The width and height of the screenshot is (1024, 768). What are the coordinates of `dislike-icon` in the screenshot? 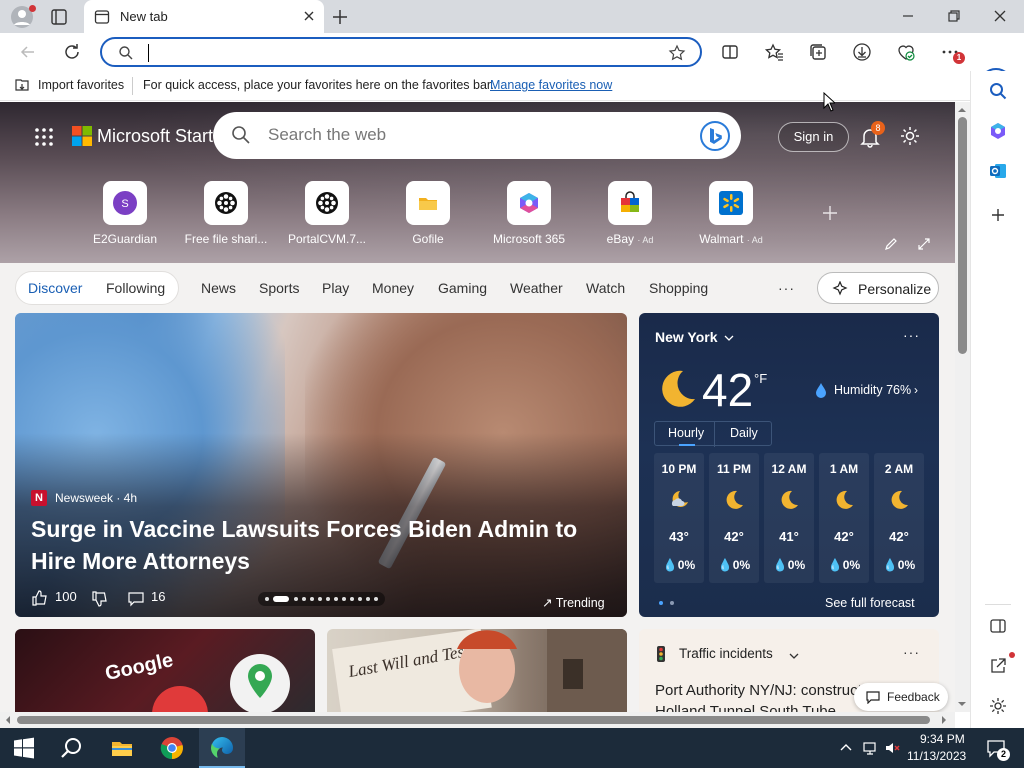 It's located at (100, 599).